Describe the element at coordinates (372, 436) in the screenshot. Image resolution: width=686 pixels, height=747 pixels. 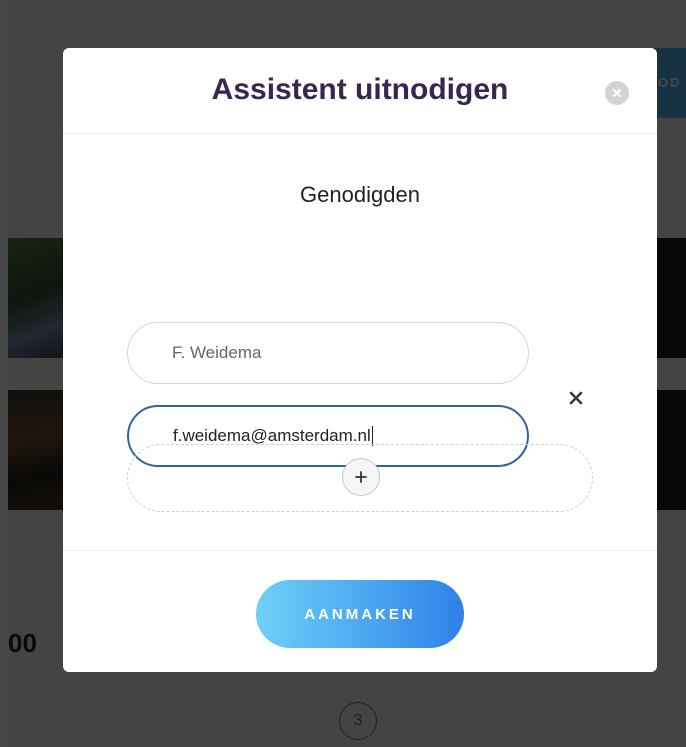
I see `text-cursor` at that location.